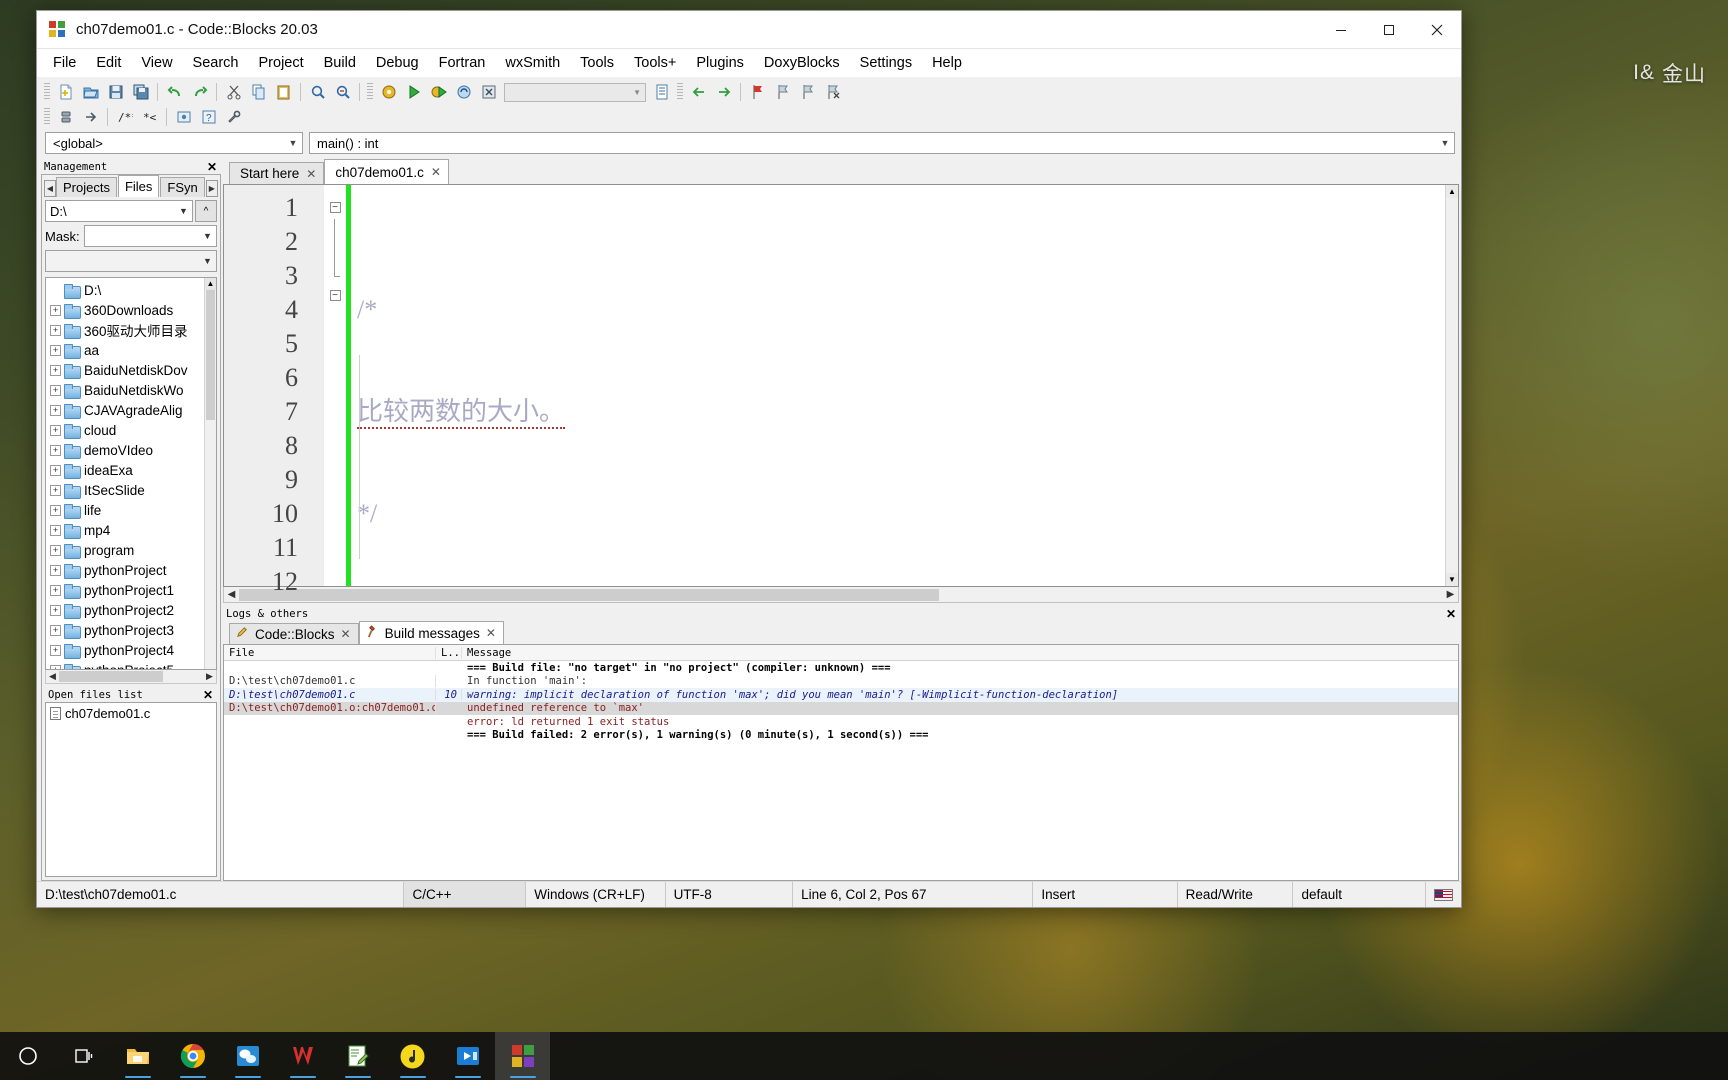 This screenshot has height=1080, width=1728. I want to click on tree-item: D:\, so click(127, 290).